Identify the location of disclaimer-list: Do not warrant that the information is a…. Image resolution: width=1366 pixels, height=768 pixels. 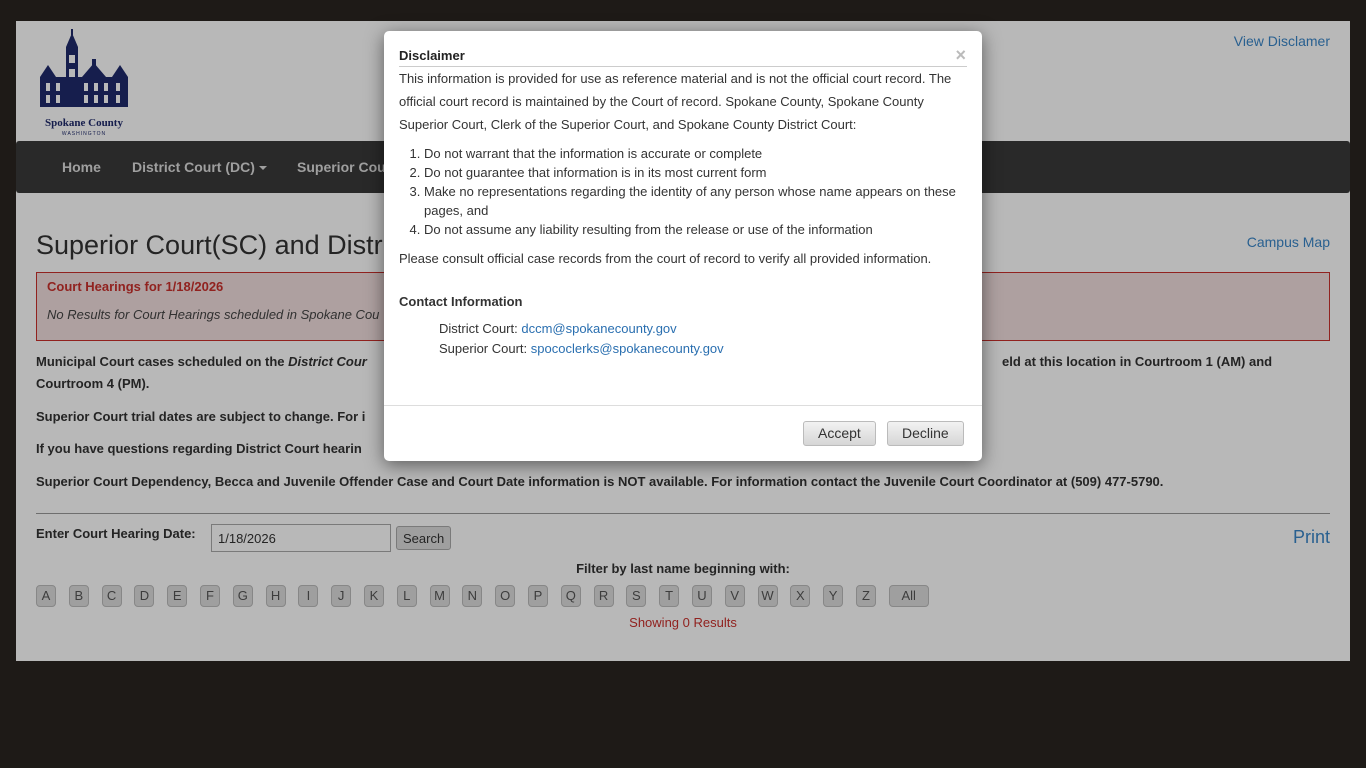
(696, 191).